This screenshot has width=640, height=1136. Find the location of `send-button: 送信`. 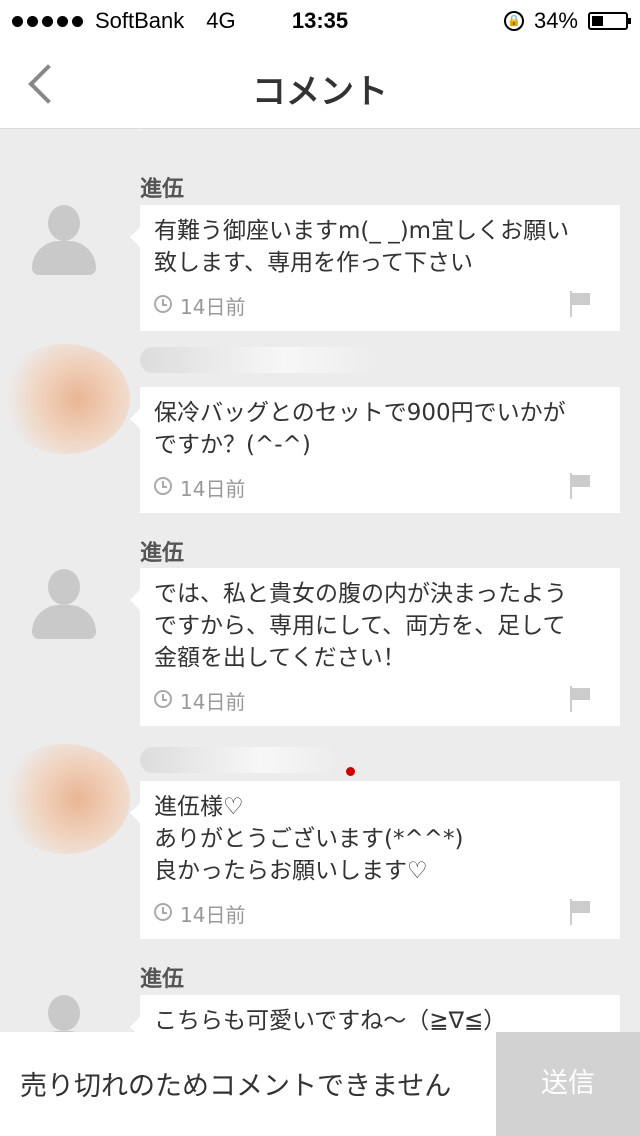

send-button: 送信 is located at coordinates (568, 1084).